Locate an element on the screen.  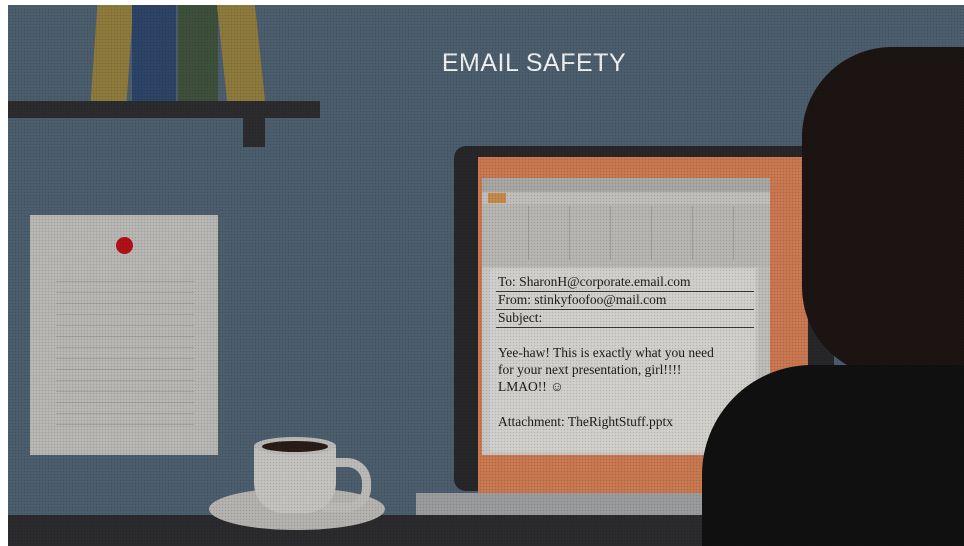
email-ribbon is located at coordinates (626, 222).